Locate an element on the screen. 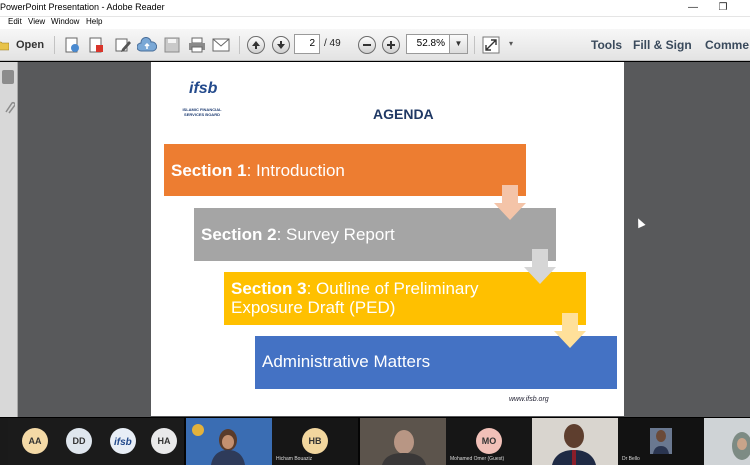  print-button is located at coordinates (197, 45).